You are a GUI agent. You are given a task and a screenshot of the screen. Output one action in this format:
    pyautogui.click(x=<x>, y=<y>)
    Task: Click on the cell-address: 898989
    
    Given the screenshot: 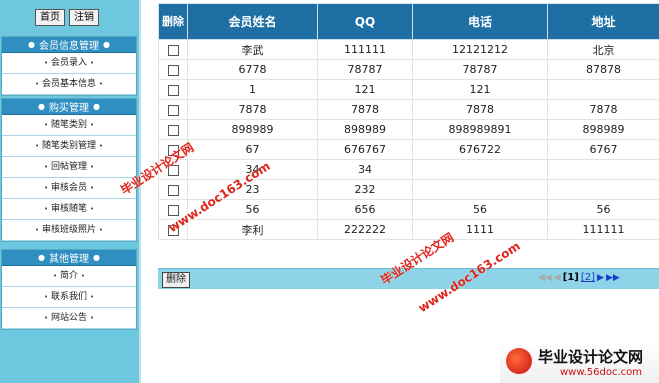 What is the action you would take?
    pyautogui.click(x=603, y=129)
    